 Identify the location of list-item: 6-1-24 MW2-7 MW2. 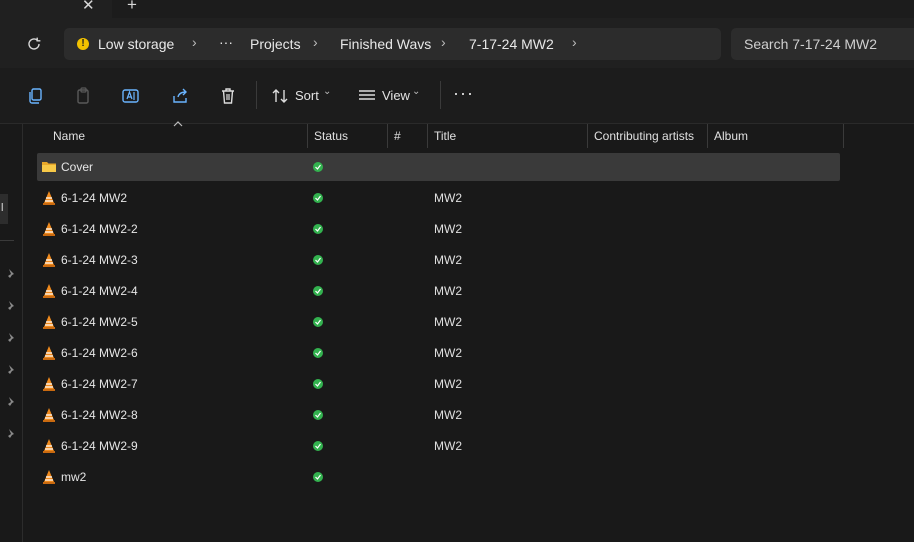
(438, 384).